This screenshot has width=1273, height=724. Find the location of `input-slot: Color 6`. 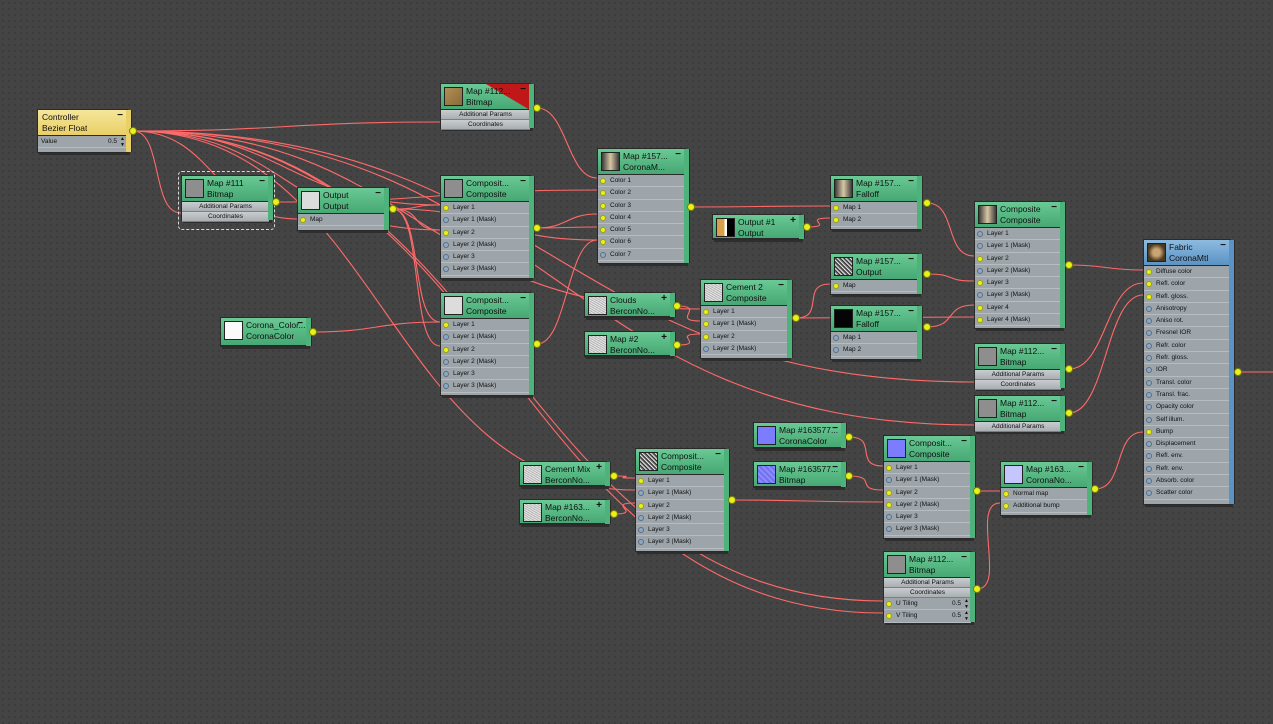

input-slot: Color 6 is located at coordinates (641, 242).